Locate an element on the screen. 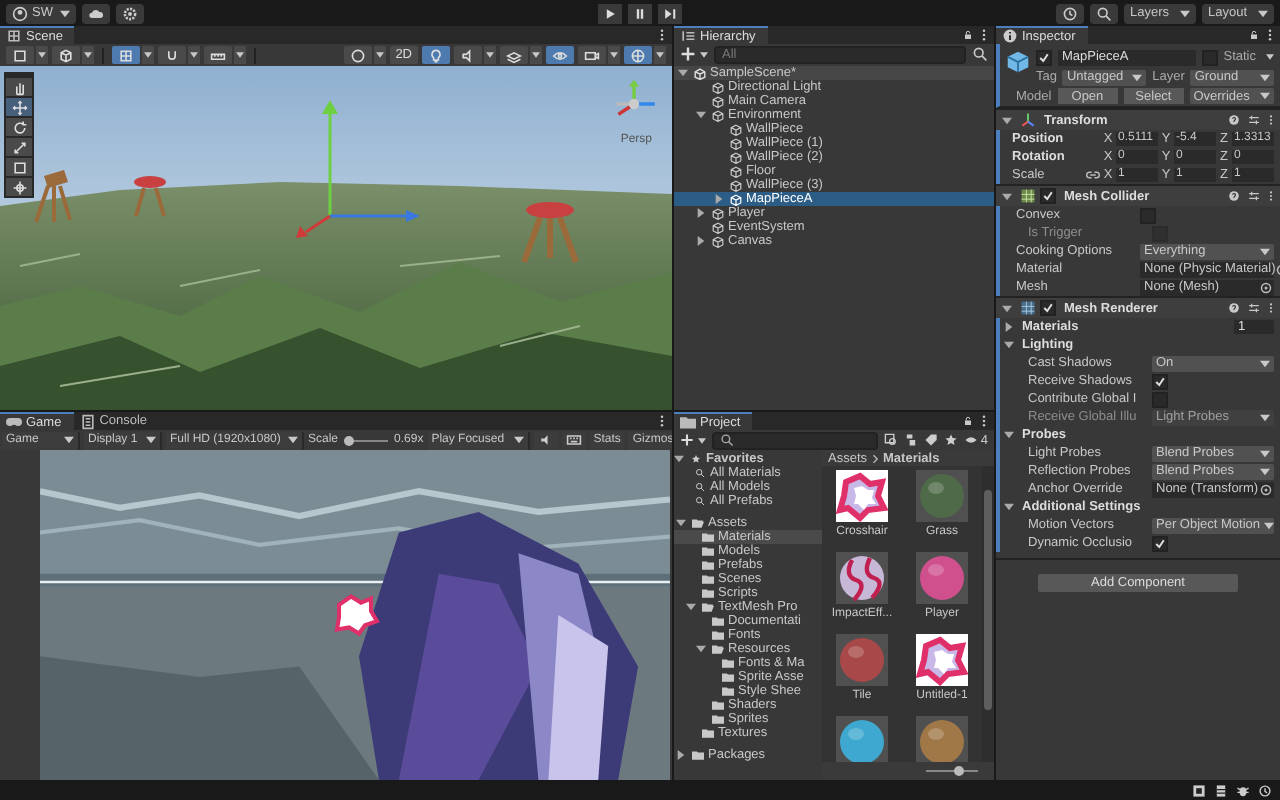 Image resolution: width=1280 pixels, height=800 pixels. cloud-button is located at coordinates (96, 13).